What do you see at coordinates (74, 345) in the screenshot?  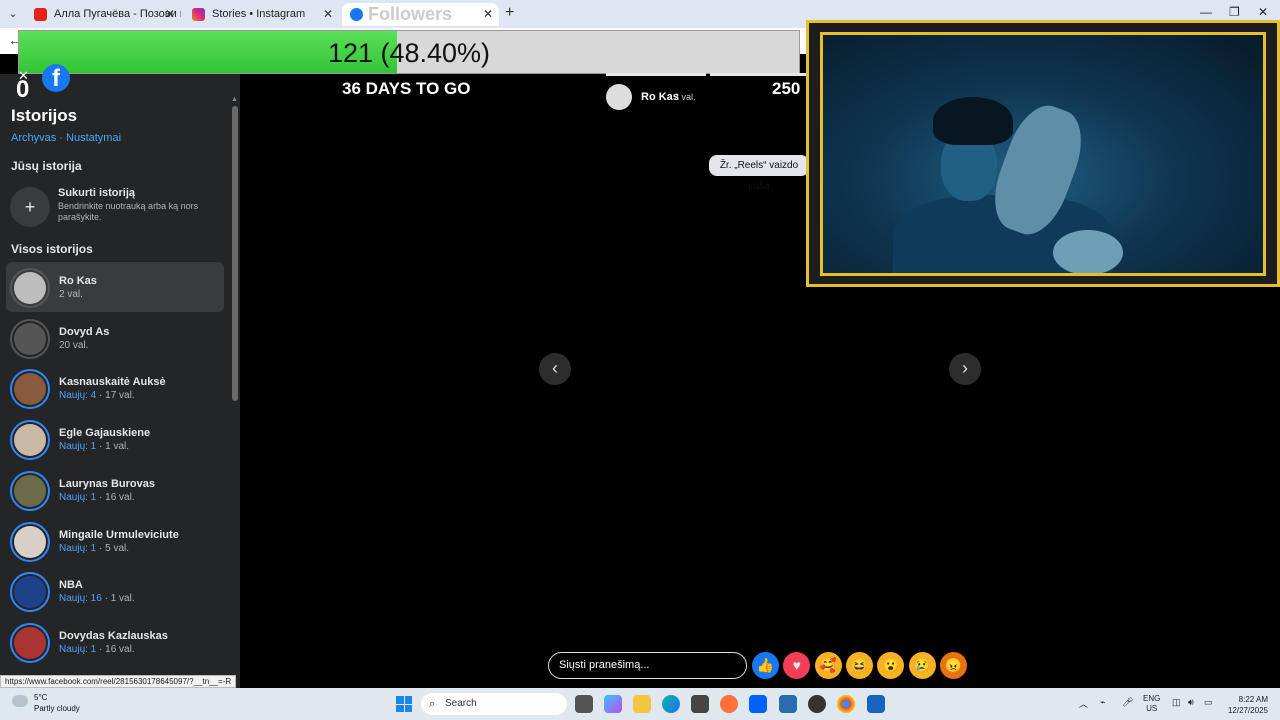 I see `story-time: 20 val.` at bounding box center [74, 345].